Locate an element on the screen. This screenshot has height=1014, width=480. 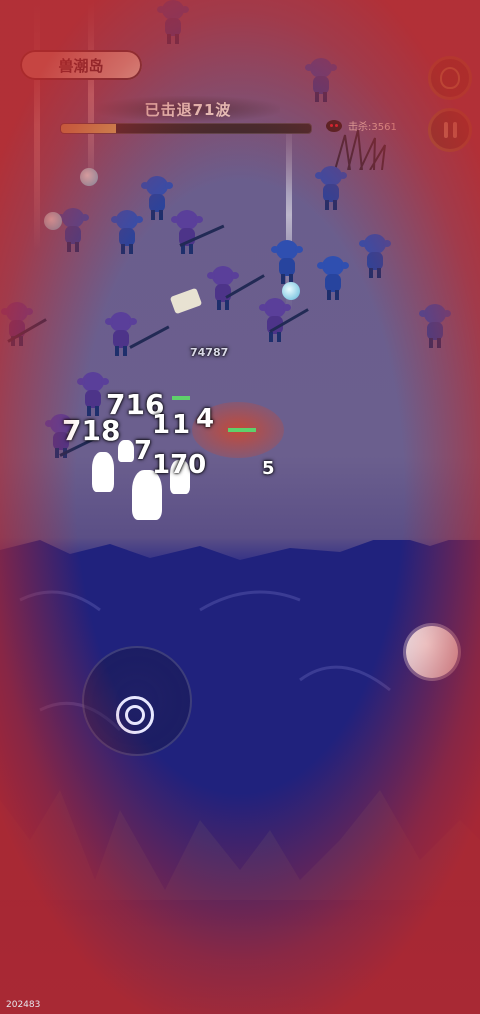
damage-number: 4 is located at coordinates (205, 419).